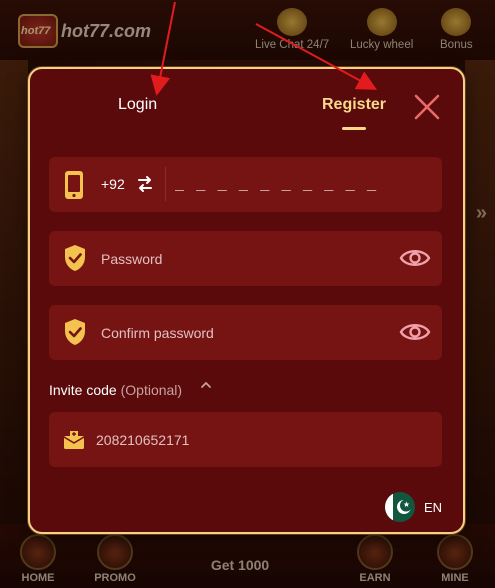 Image resolution: width=495 pixels, height=588 pixels. I want to click on phone-icon, so click(74, 185).